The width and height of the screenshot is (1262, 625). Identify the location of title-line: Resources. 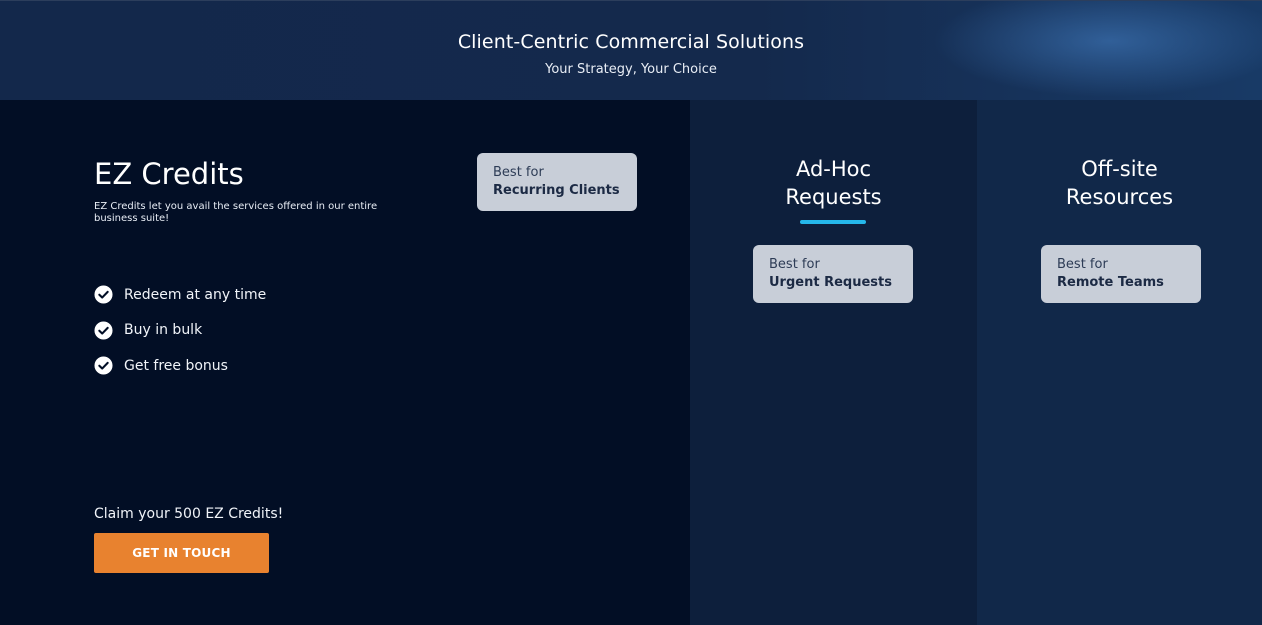
(1119, 197).